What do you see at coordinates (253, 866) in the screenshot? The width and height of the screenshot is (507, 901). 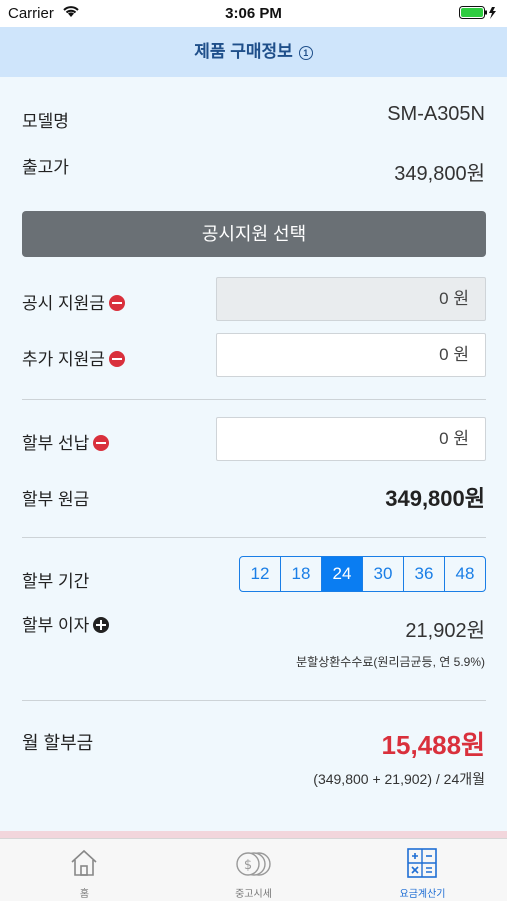 I see `coins-icon: $` at bounding box center [253, 866].